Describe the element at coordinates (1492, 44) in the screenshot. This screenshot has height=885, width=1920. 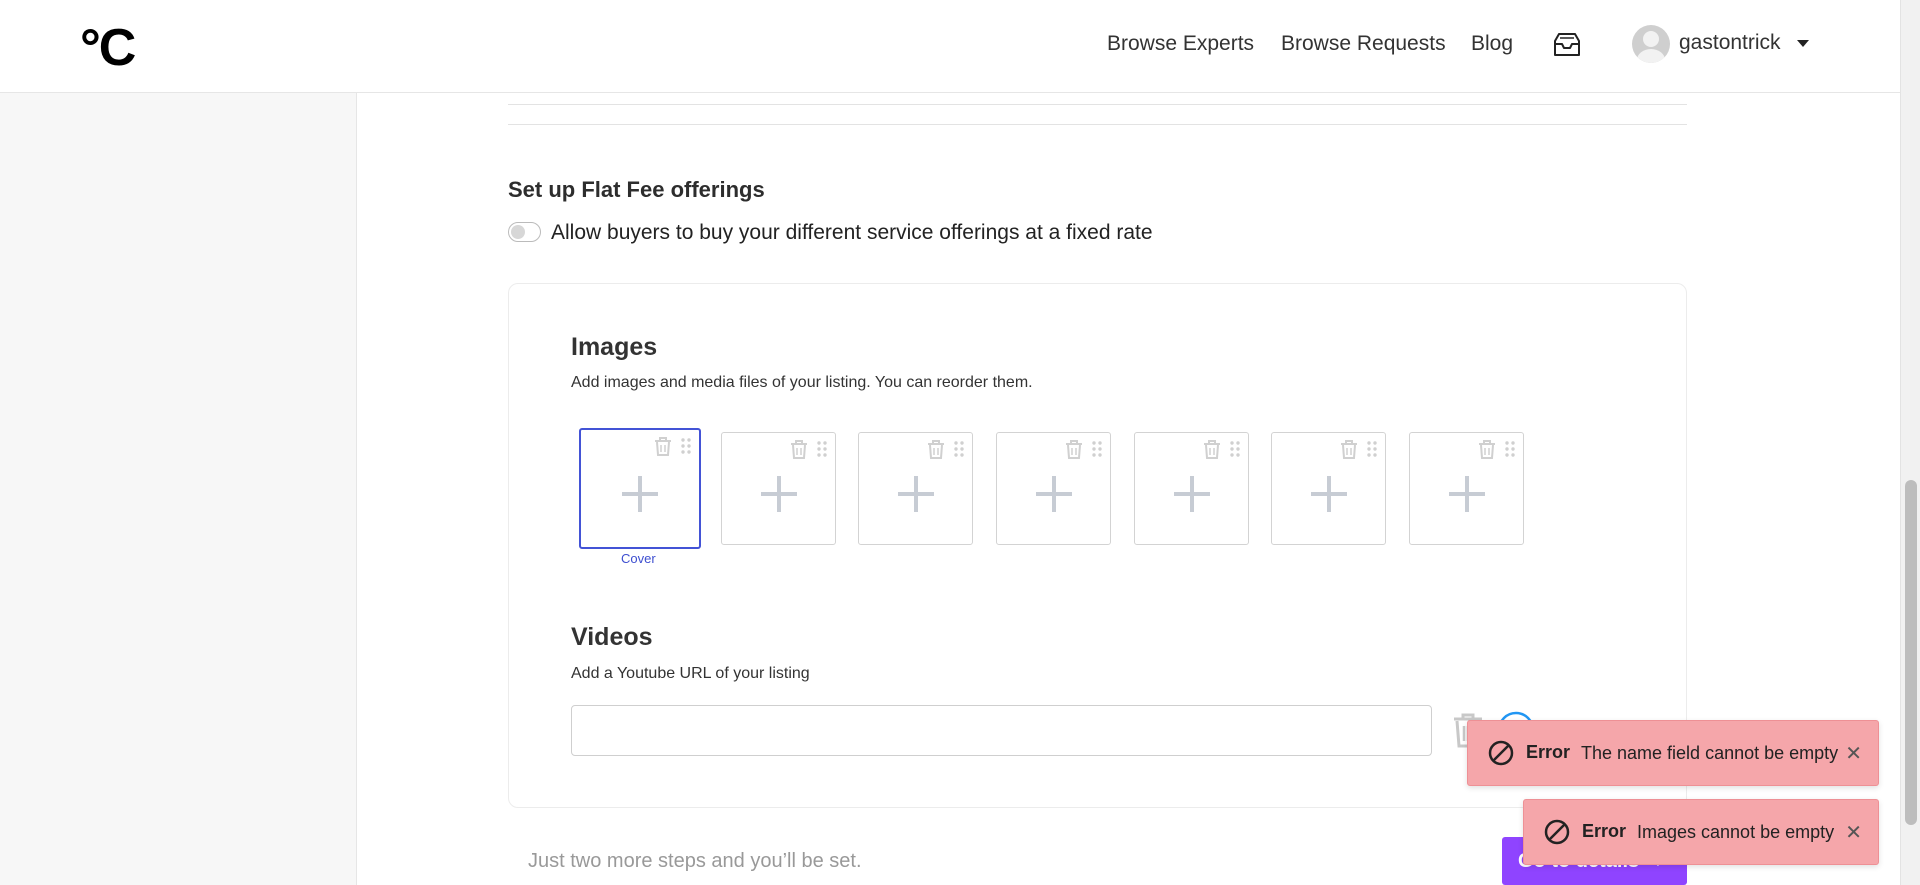
I see `nav-blog: Blog` at that location.